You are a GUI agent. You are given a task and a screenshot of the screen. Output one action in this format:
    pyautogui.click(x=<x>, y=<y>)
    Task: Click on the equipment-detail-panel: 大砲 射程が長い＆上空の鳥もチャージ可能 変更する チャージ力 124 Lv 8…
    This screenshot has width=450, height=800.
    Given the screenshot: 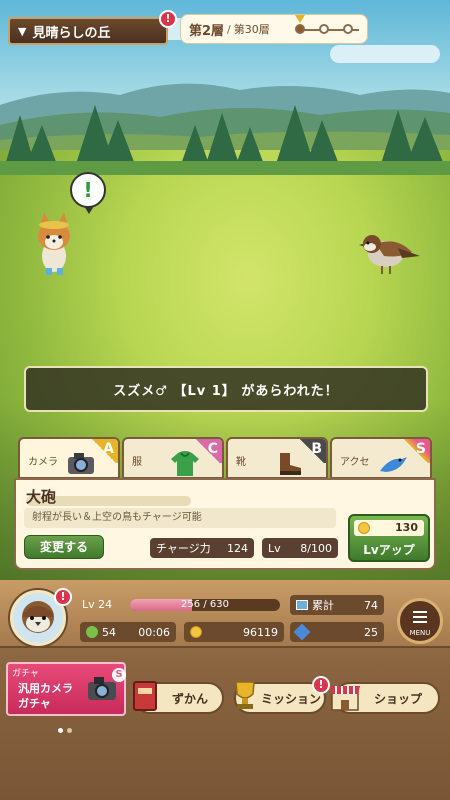 What is the action you would take?
    pyautogui.click(x=225, y=524)
    